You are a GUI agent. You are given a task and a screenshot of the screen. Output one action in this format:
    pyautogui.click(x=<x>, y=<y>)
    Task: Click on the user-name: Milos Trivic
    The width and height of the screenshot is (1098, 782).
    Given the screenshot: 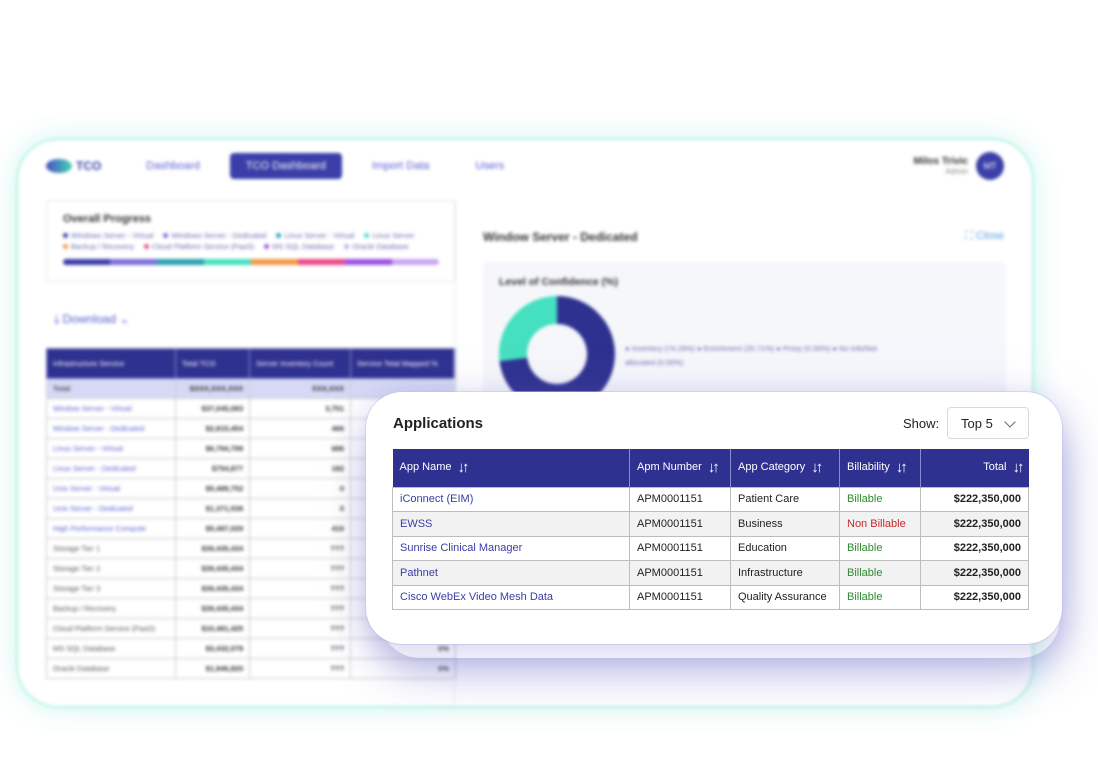 What is the action you would take?
    pyautogui.click(x=940, y=161)
    